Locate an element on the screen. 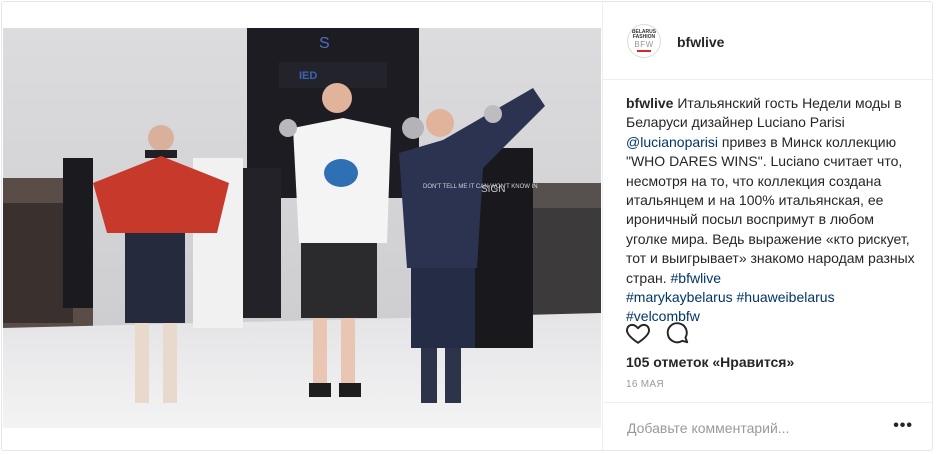 The width and height of the screenshot is (936, 454). hashtag: #bfwlive is located at coordinates (696, 278).